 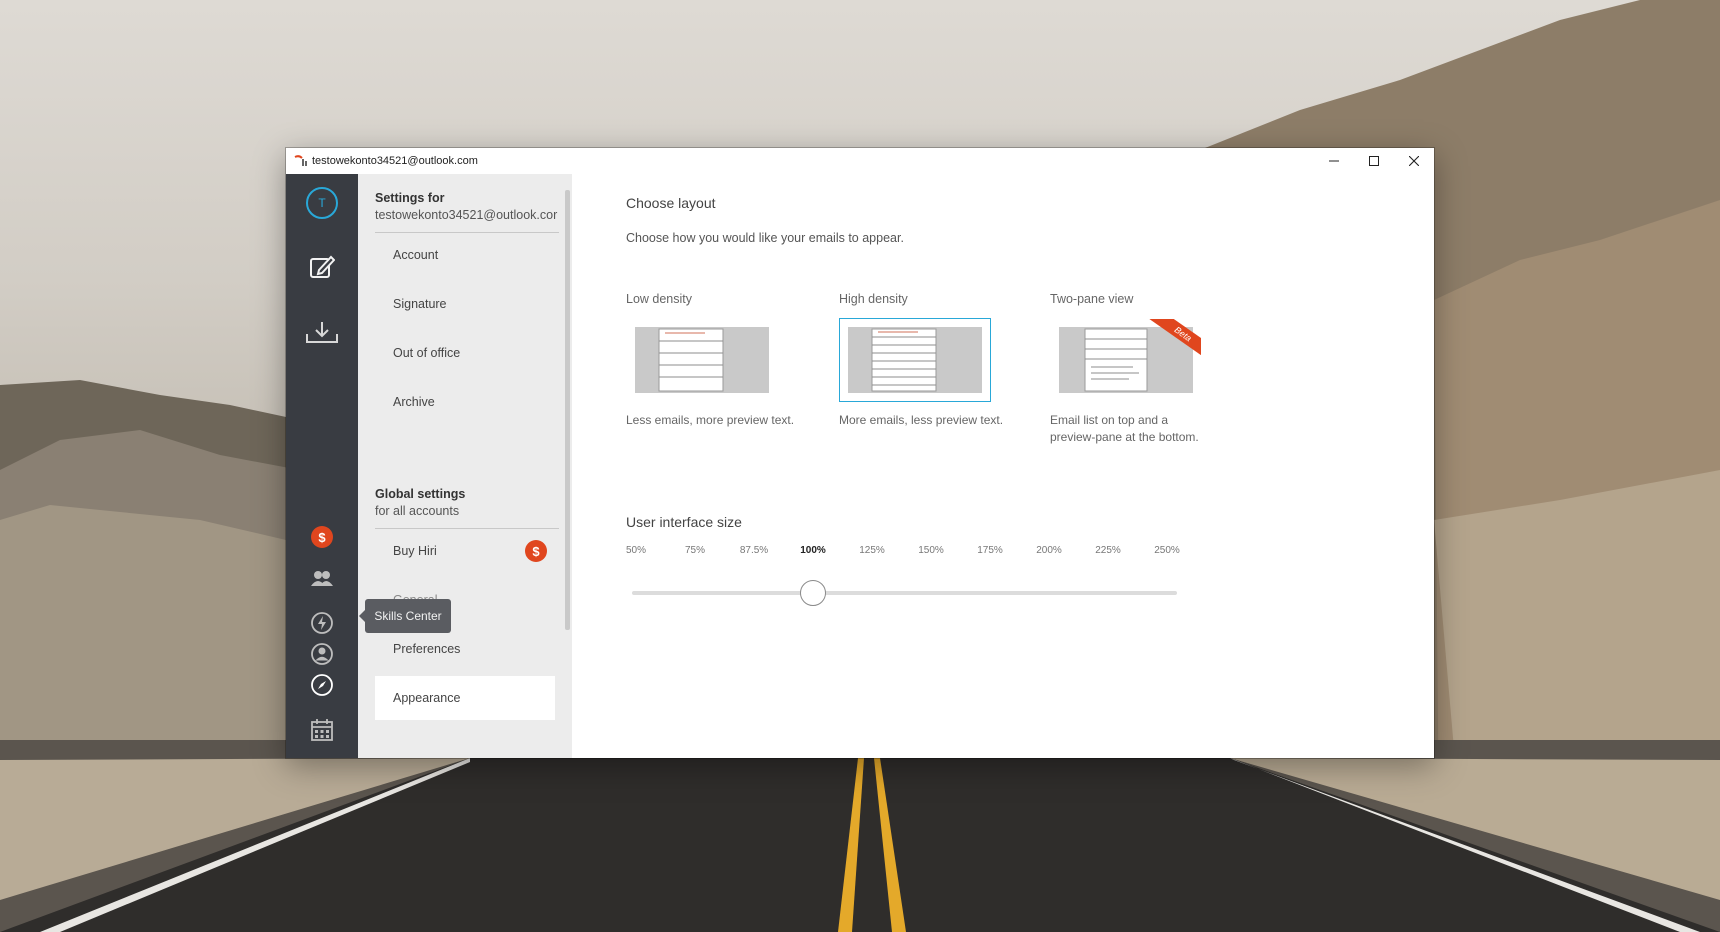 I want to click on global-settings-title: Global settings, so click(x=420, y=494).